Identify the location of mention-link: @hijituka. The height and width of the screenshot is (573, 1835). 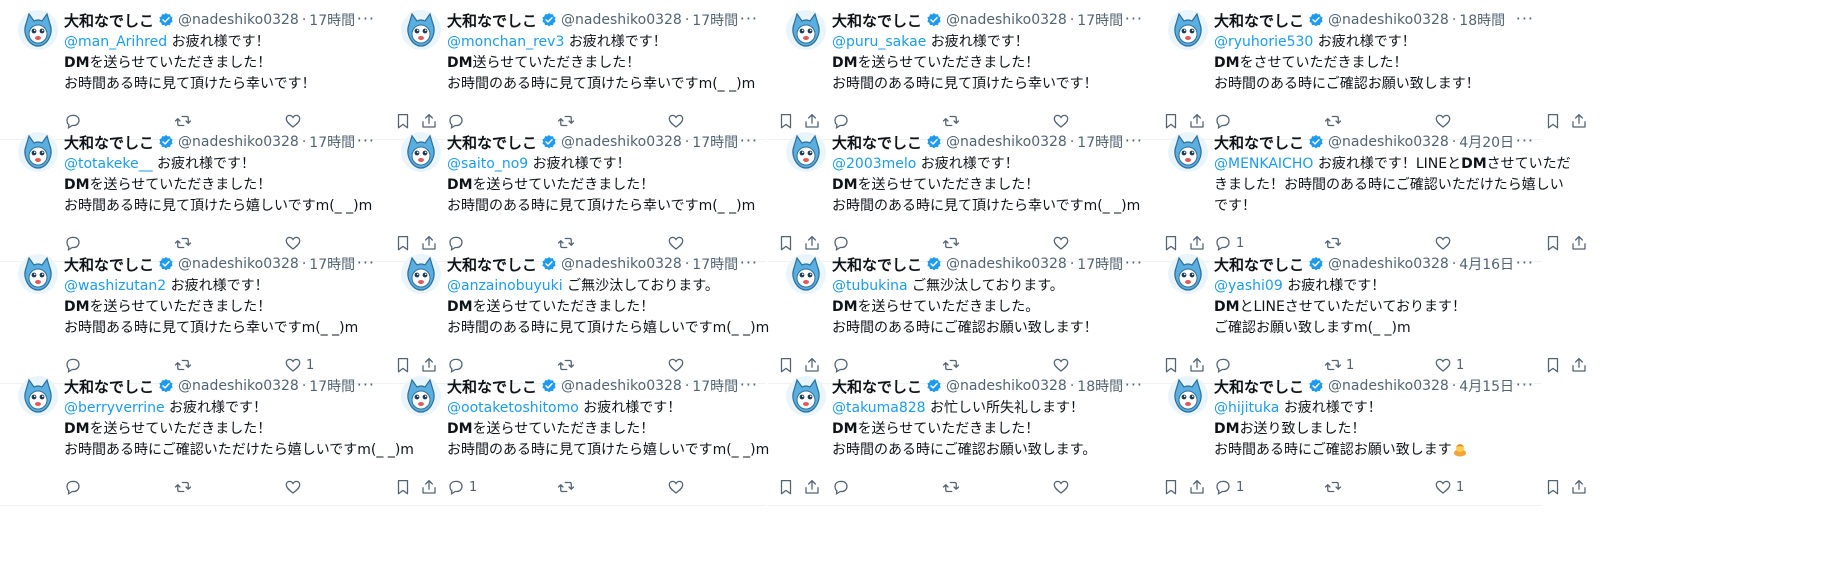
(1246, 408).